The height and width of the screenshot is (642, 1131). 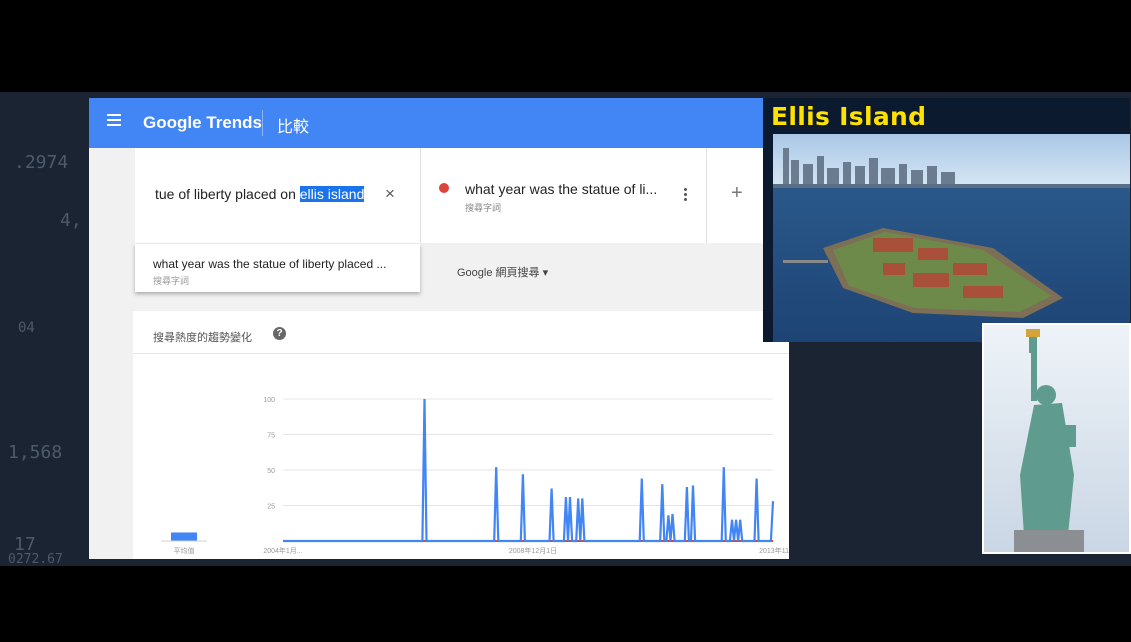 I want to click on series-color-dot, so click(x=444, y=188).